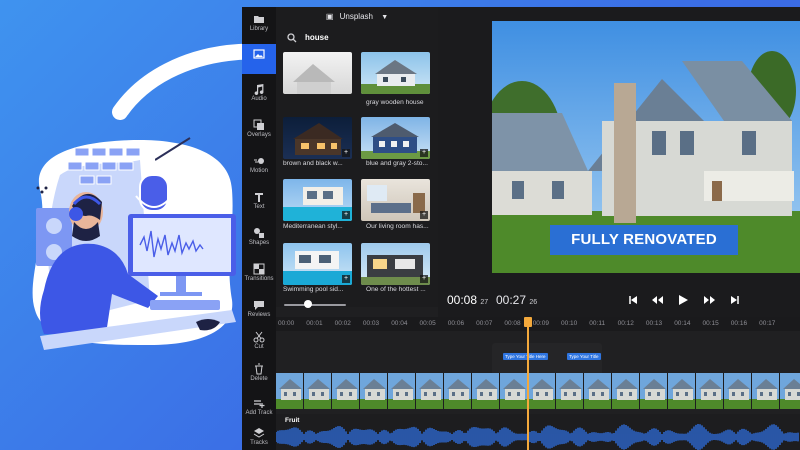  What do you see at coordinates (259, 443) in the screenshot?
I see `sidebar-item-label: Tracks` at bounding box center [259, 443].